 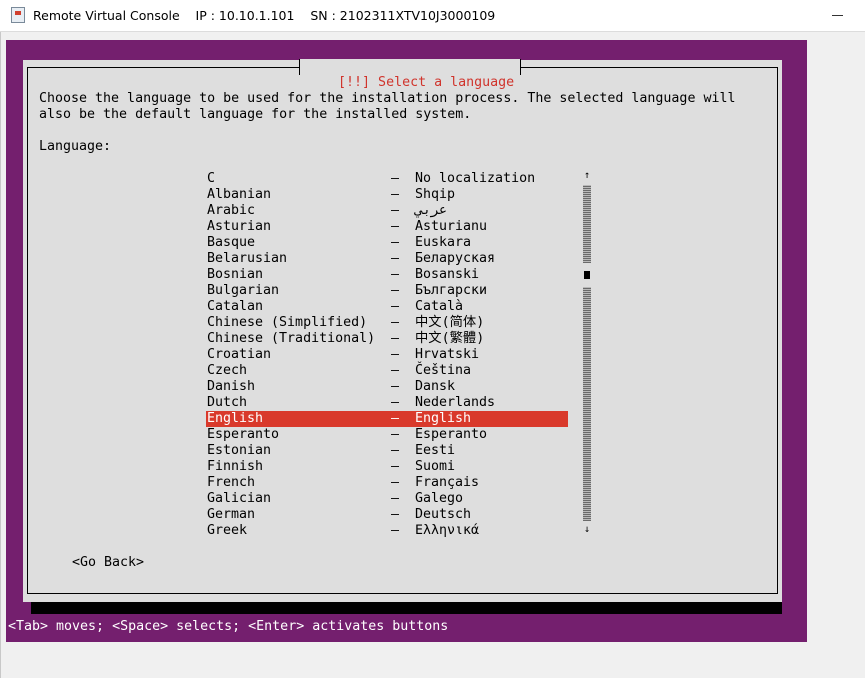 I want to click on language-name: Belarusian, so click(x=247, y=258).